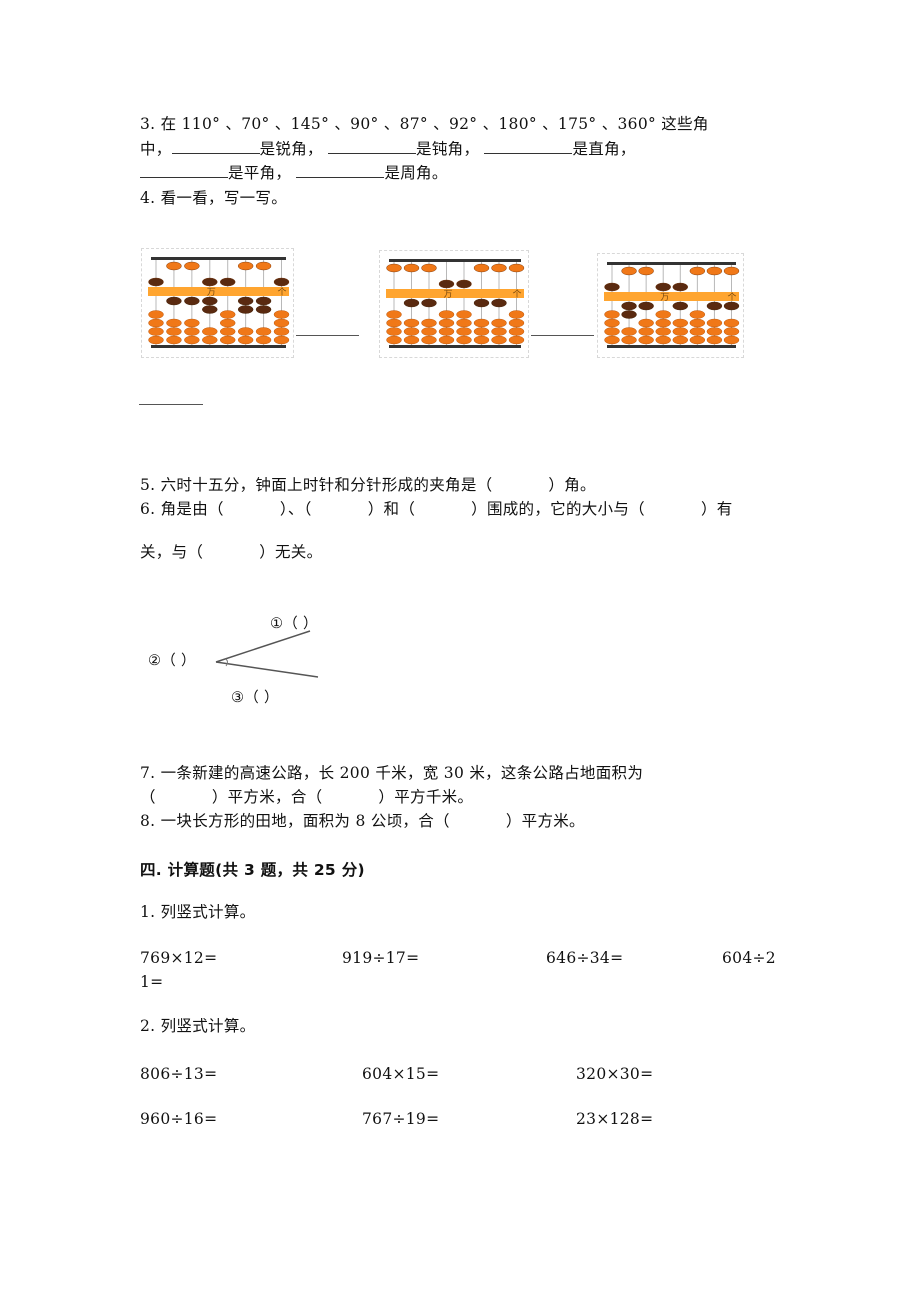 The image size is (920, 1302). I want to click on answer-blank-full, so click(340, 170).